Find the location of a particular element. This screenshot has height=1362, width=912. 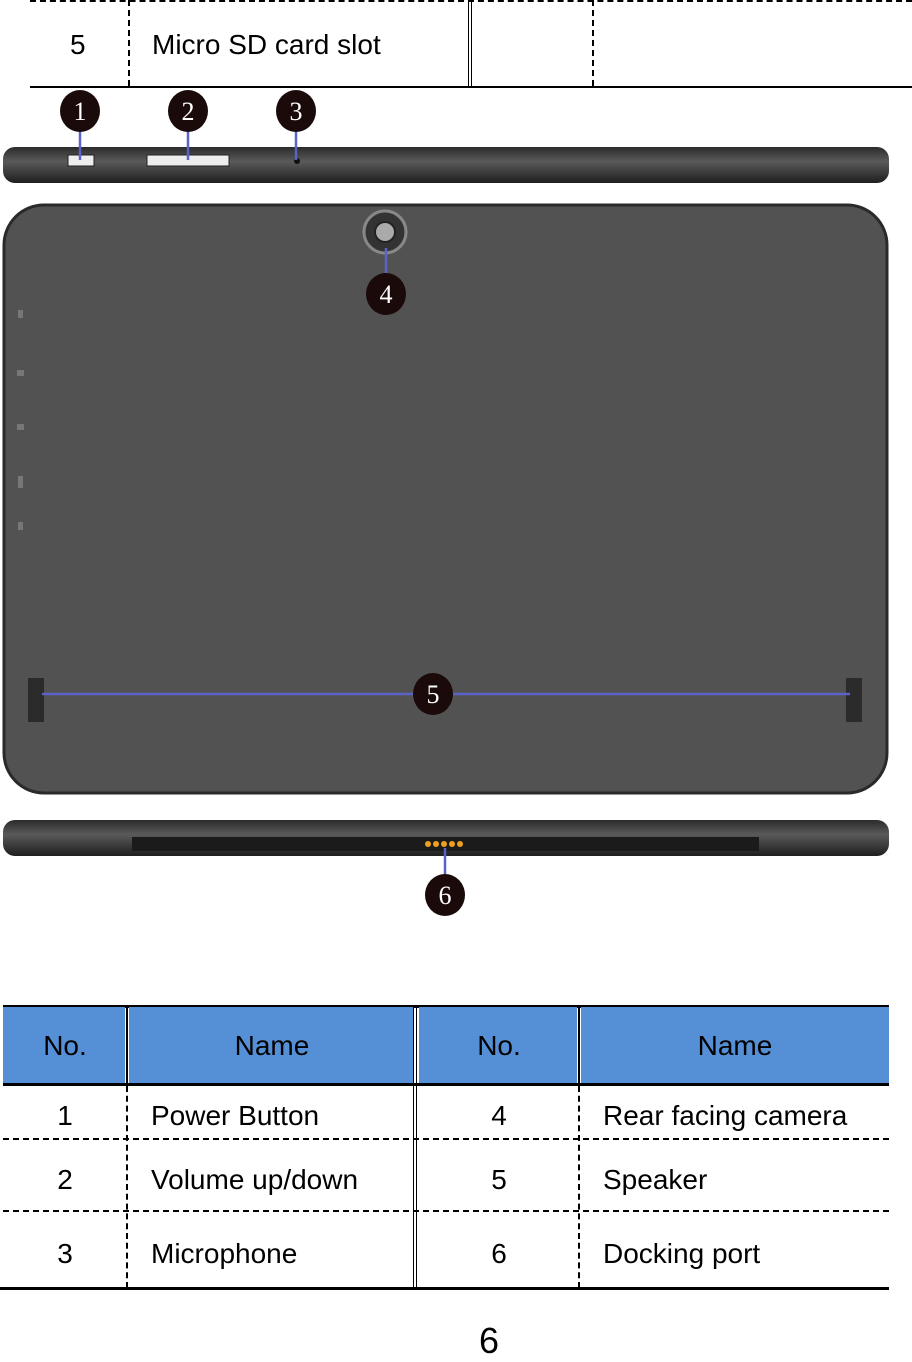

tablet-top-edge is located at coordinates (446, 165).